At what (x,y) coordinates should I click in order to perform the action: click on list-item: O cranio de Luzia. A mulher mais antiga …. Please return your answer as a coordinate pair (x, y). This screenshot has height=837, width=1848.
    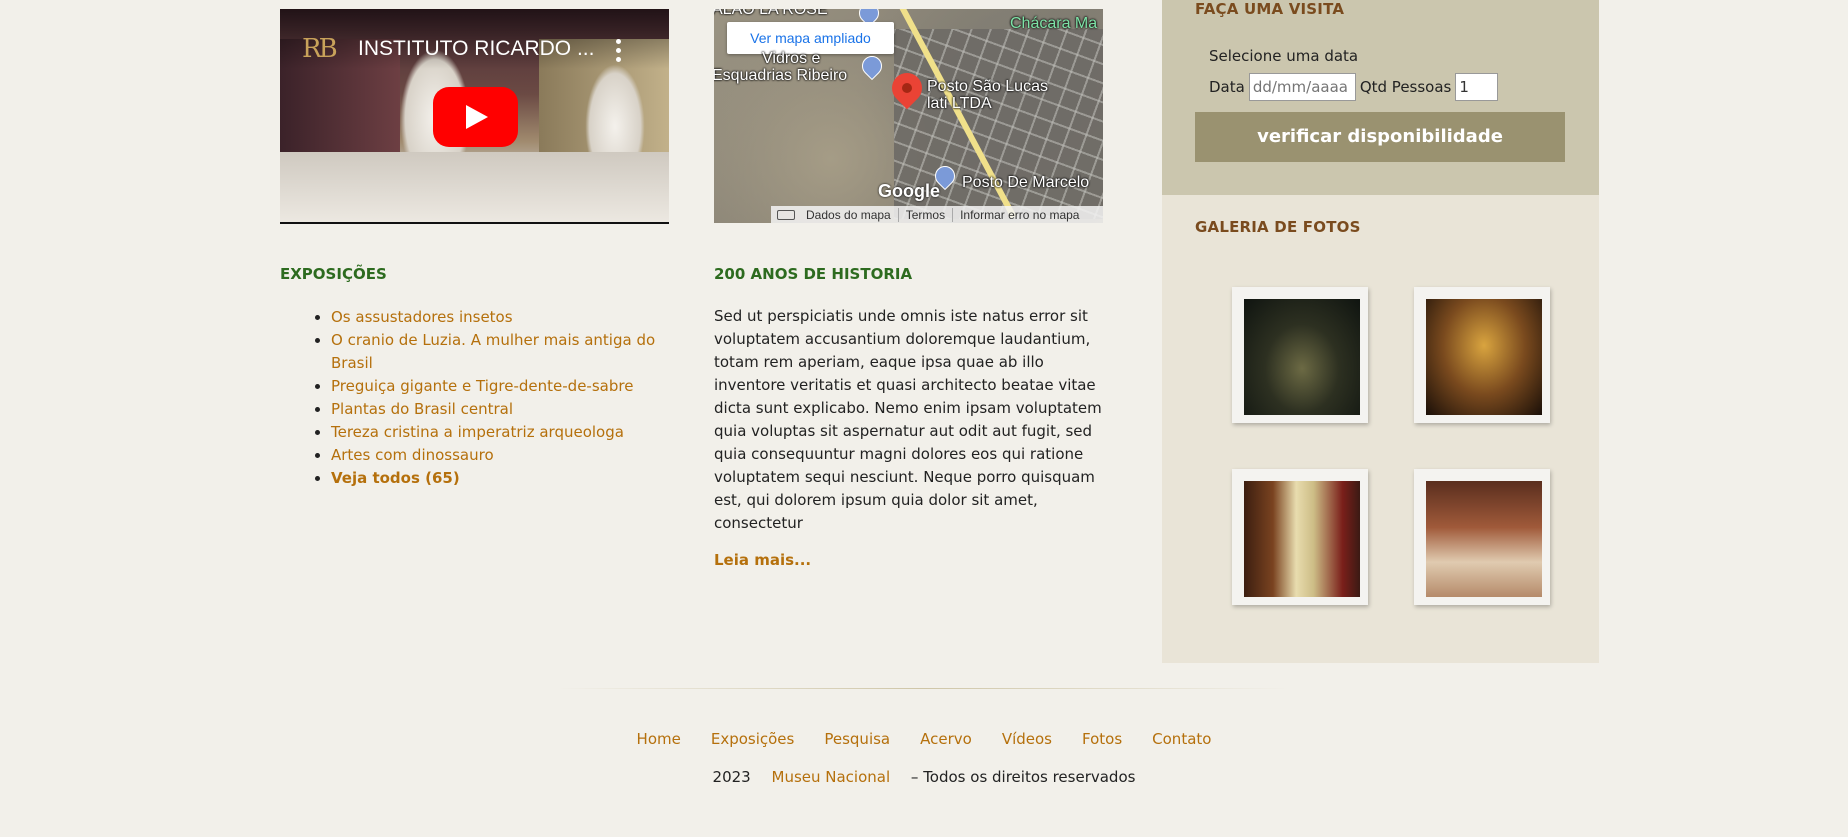
    Looking at the image, I should click on (496, 352).